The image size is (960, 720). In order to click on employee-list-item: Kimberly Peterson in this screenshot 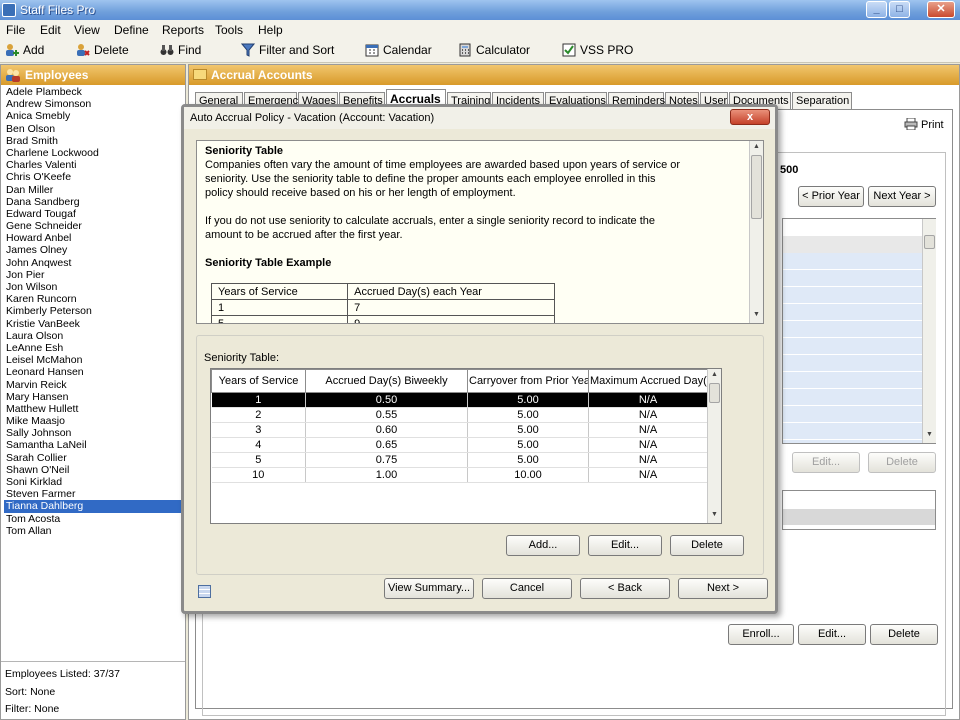, I will do `click(94, 311)`.